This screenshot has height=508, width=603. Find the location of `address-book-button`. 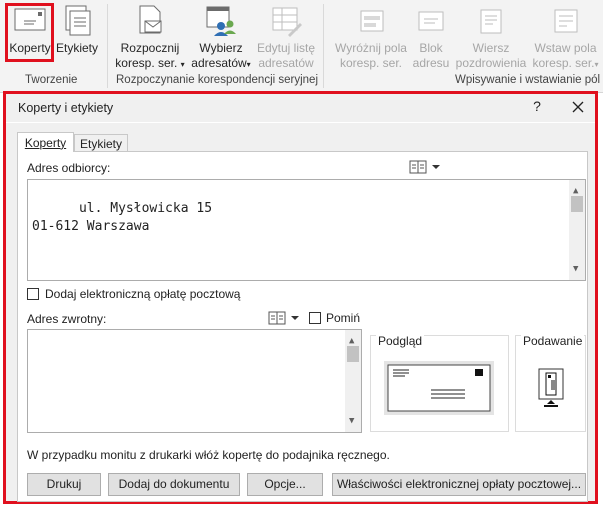

address-book-button is located at coordinates (426, 167).